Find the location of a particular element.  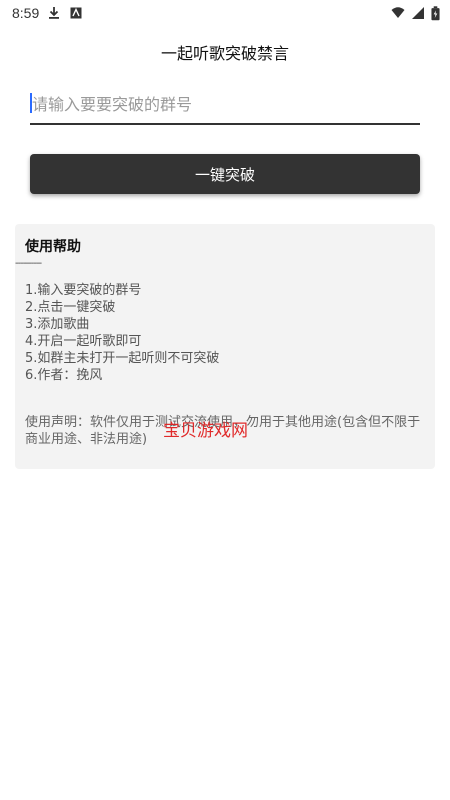

signal-icon is located at coordinates (418, 13).